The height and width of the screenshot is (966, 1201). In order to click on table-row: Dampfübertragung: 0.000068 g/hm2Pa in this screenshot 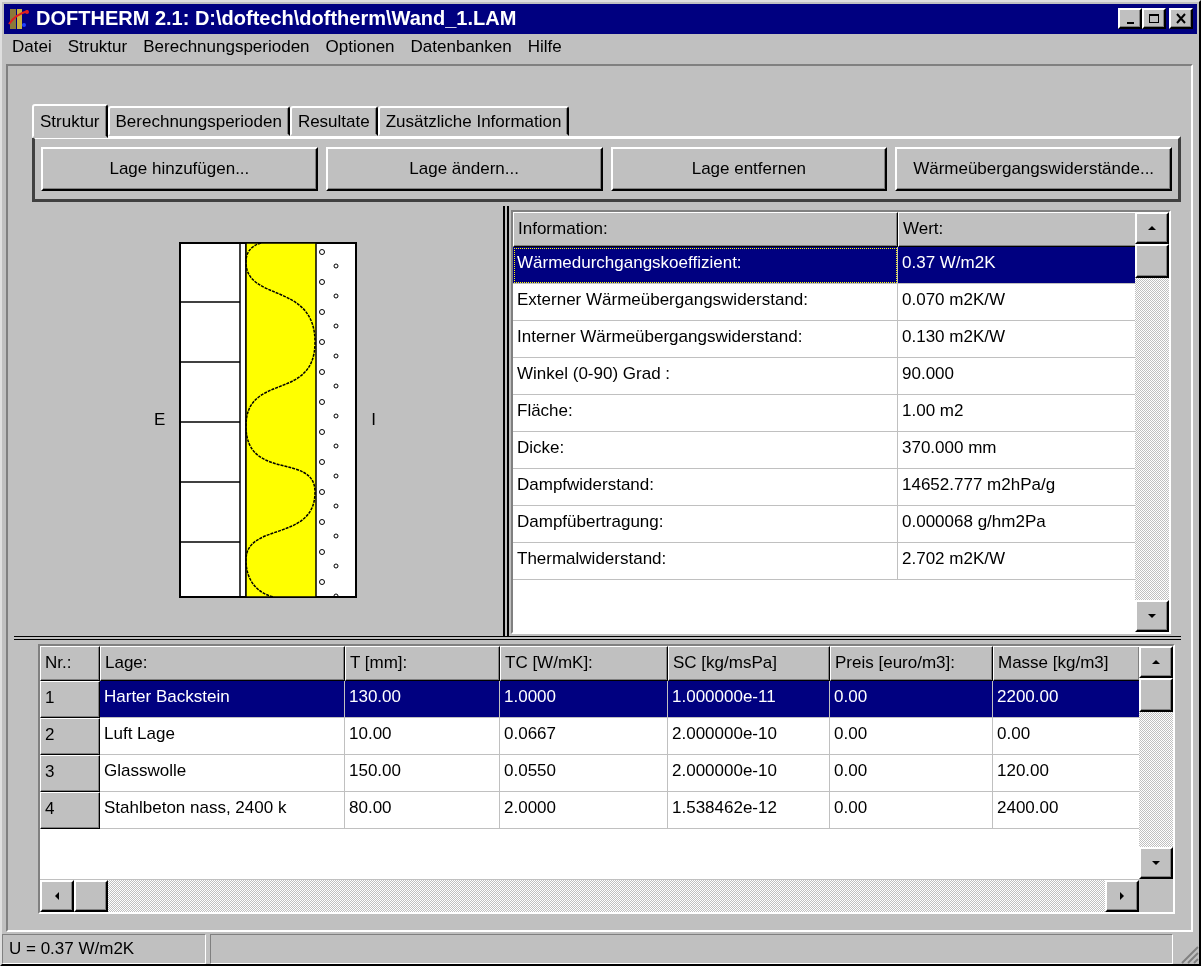, I will do `click(824, 524)`.